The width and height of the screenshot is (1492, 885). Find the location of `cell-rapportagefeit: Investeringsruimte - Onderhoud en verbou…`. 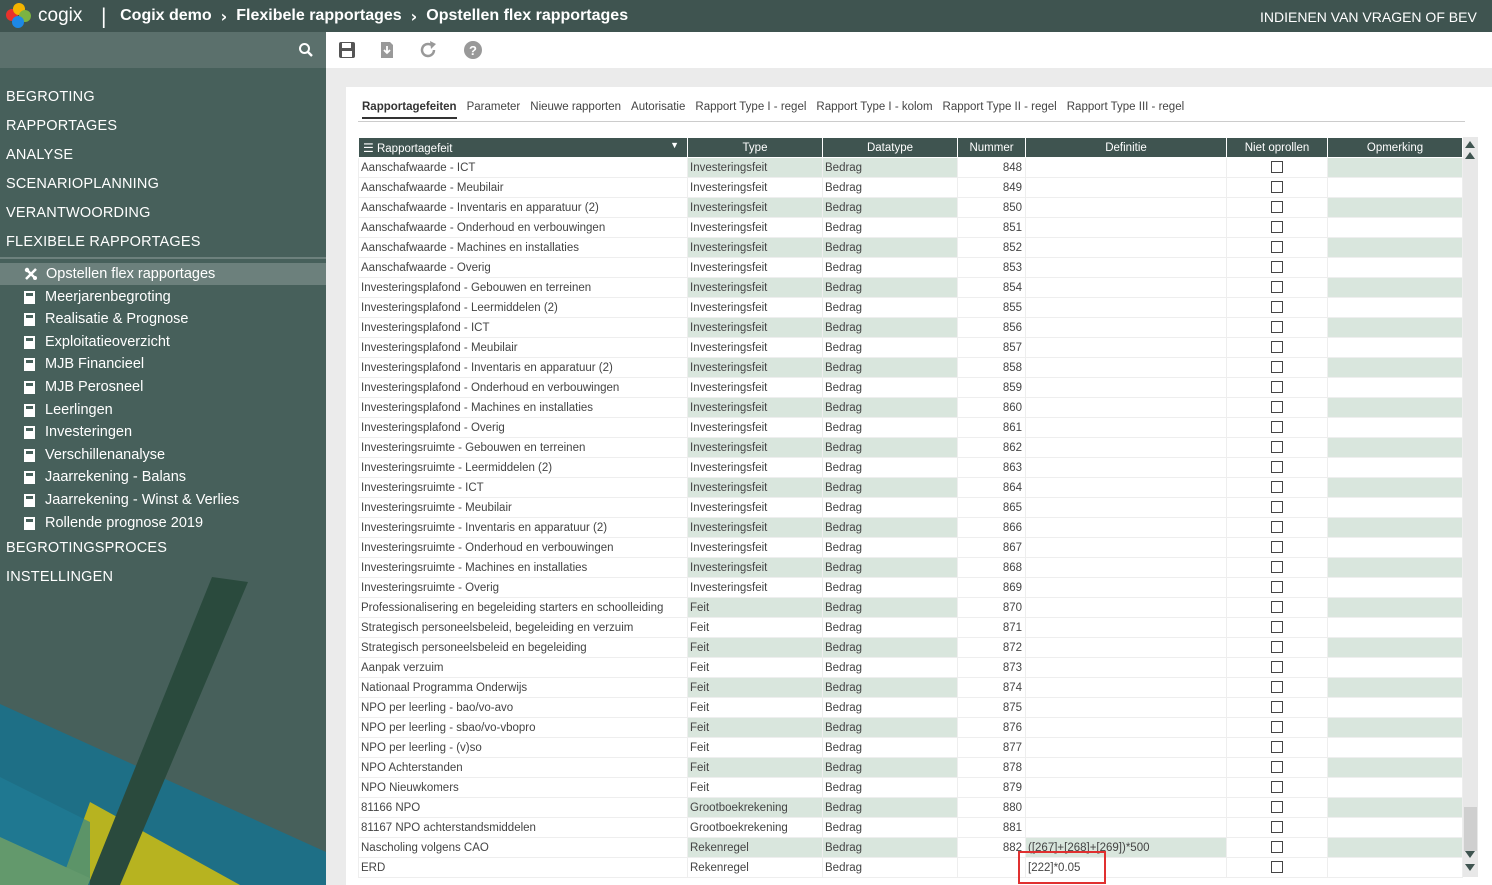

cell-rapportagefeit: Investeringsruimte - Onderhoud en verbou… is located at coordinates (523, 547).